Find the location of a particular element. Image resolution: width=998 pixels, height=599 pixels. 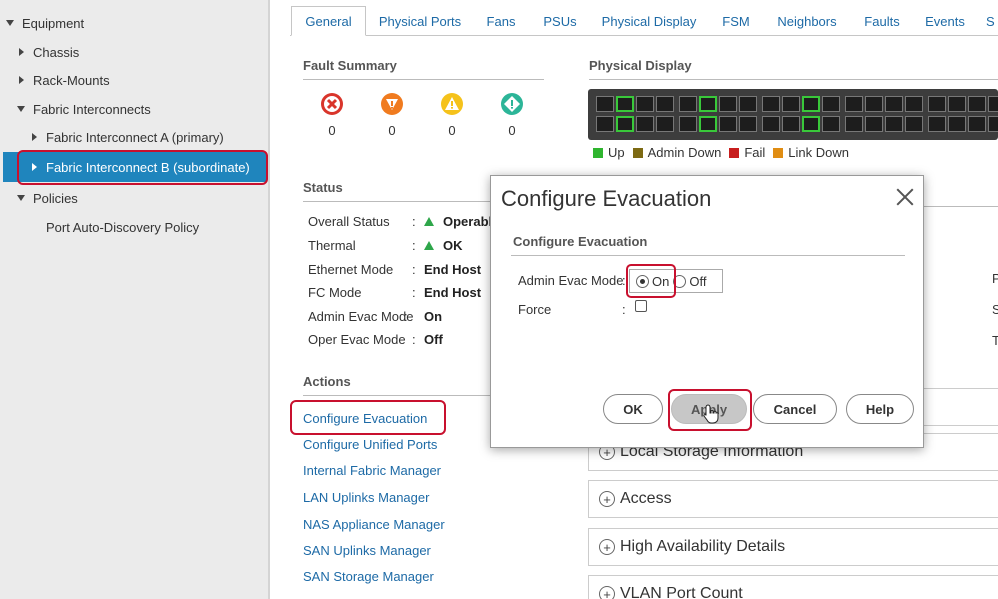

tab-neighbors: Neighbors is located at coordinates (807, 21).